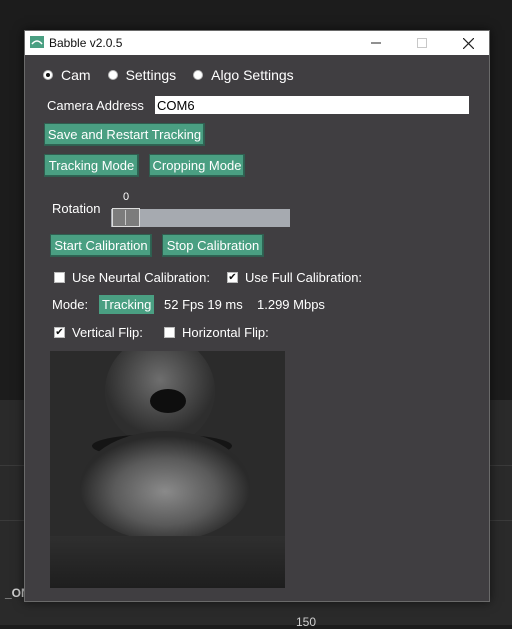 Image resolution: width=512 pixels, height=629 pixels. I want to click on start-calibration-button: Start Calibration, so click(101, 245).